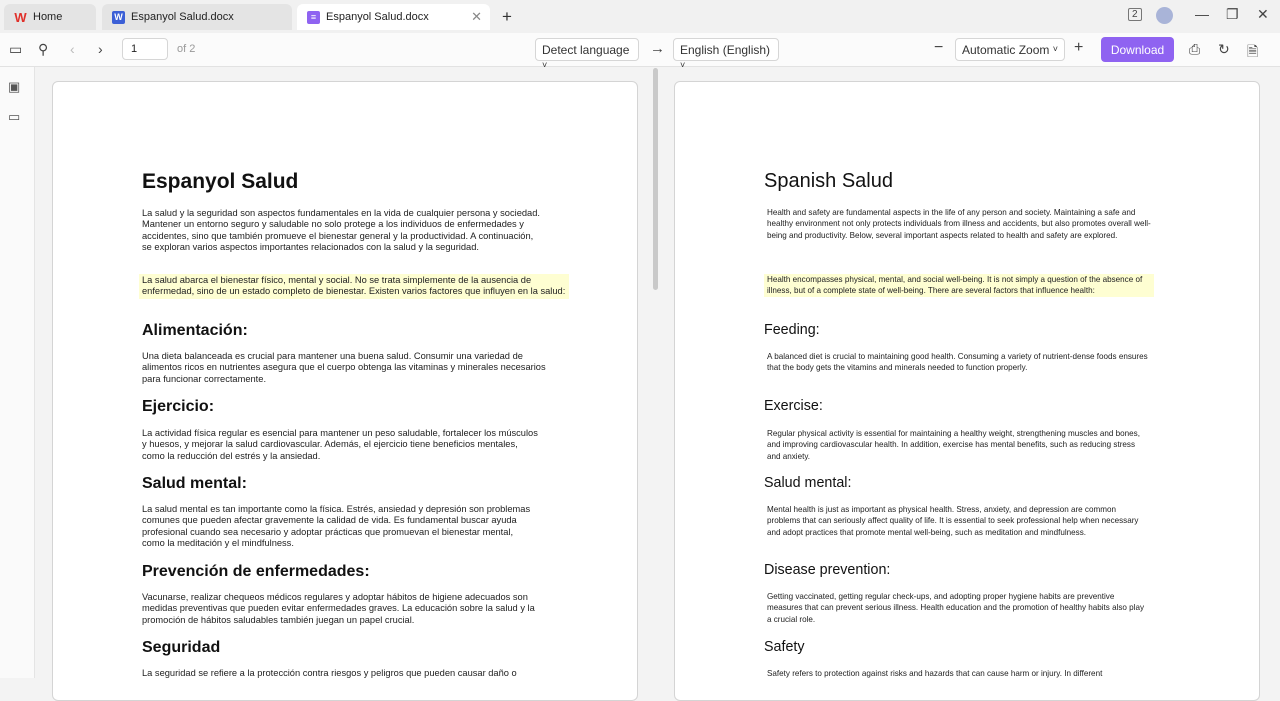  What do you see at coordinates (14, 87) in the screenshot?
I see `thumbnail-icon: ▣` at bounding box center [14, 87].